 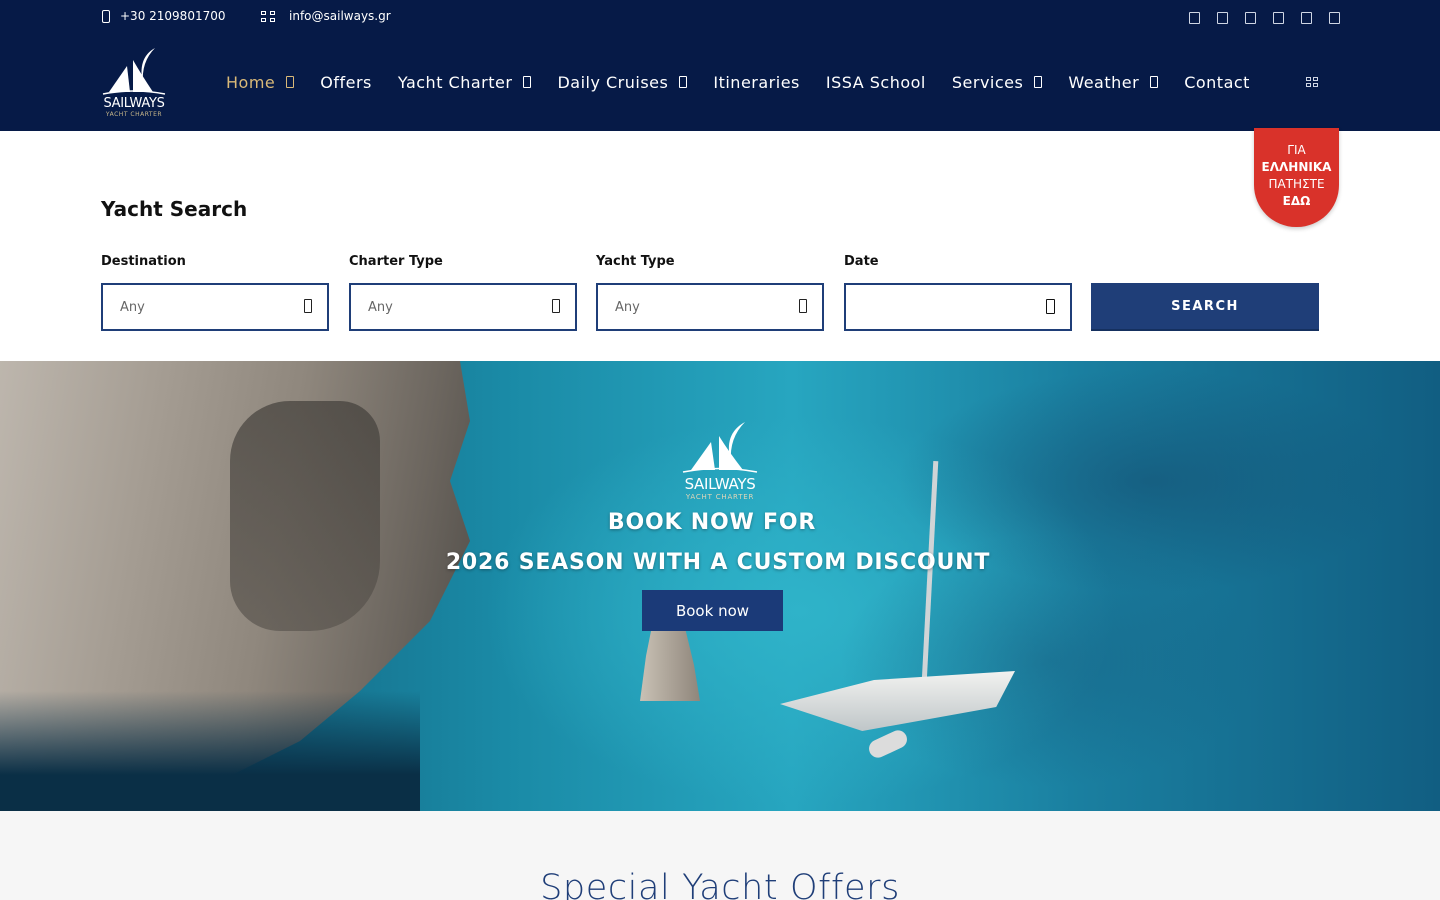 I want to click on nav-label: Contact, so click(x=1217, y=82).